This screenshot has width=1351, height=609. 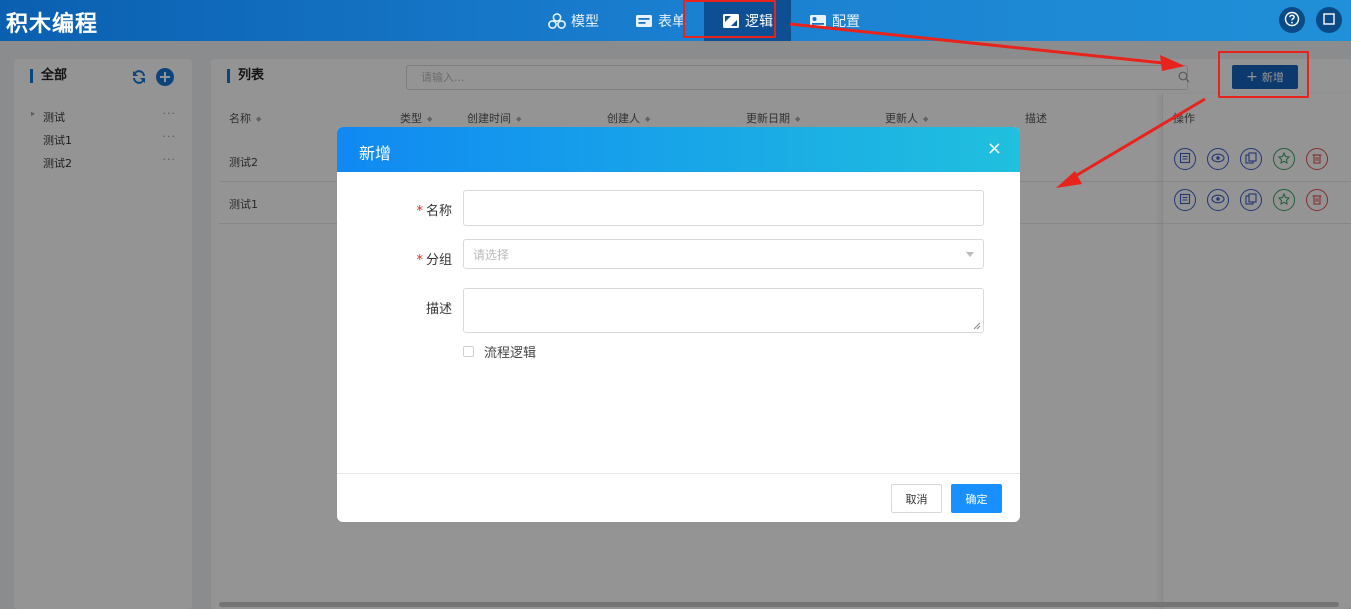 What do you see at coordinates (375, 153) in the screenshot?
I see `dialog-title: 新增` at bounding box center [375, 153].